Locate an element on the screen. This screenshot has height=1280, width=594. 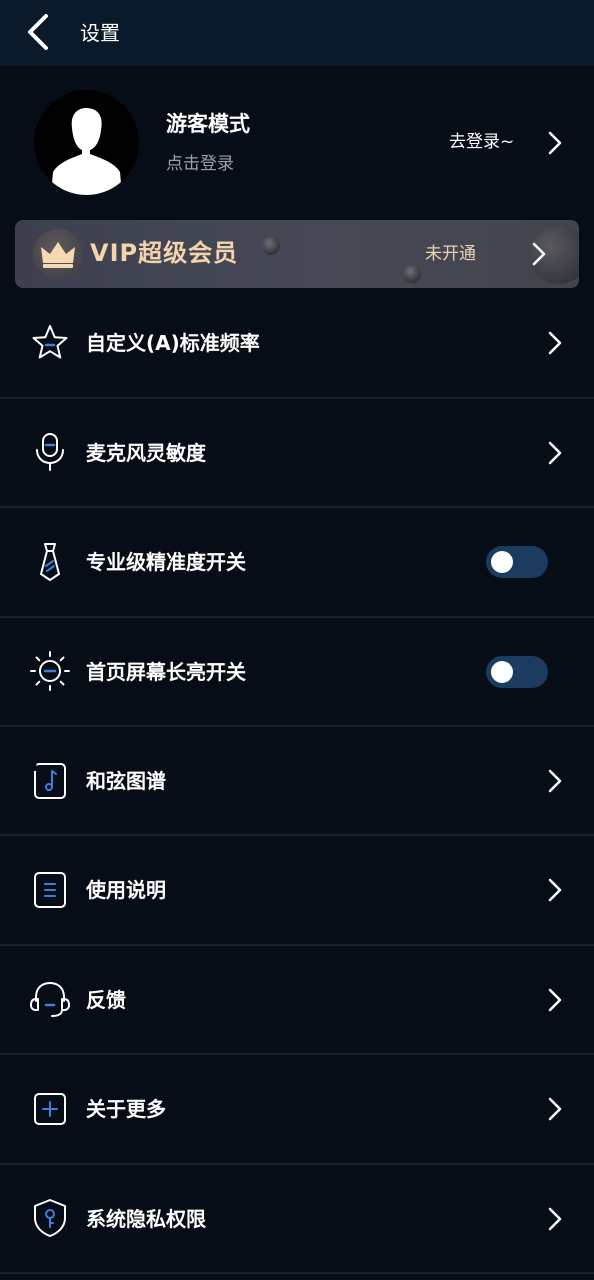
login-link: 去登录~ is located at coordinates (481, 142).